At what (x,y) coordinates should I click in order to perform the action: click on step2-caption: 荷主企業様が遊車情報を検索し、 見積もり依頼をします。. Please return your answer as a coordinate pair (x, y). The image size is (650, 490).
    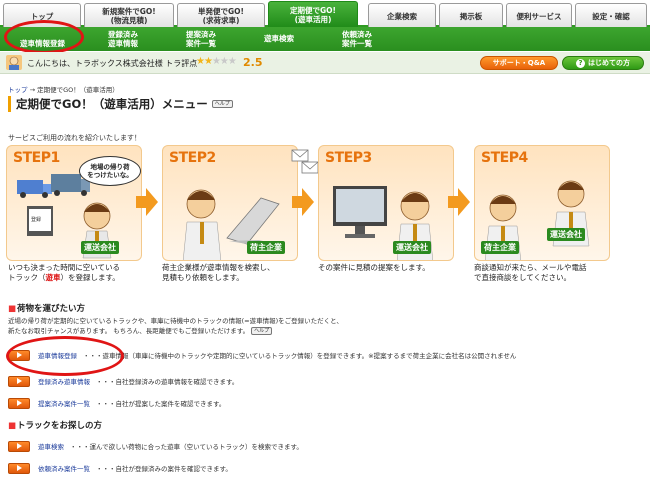
    Looking at the image, I should click on (237, 273).